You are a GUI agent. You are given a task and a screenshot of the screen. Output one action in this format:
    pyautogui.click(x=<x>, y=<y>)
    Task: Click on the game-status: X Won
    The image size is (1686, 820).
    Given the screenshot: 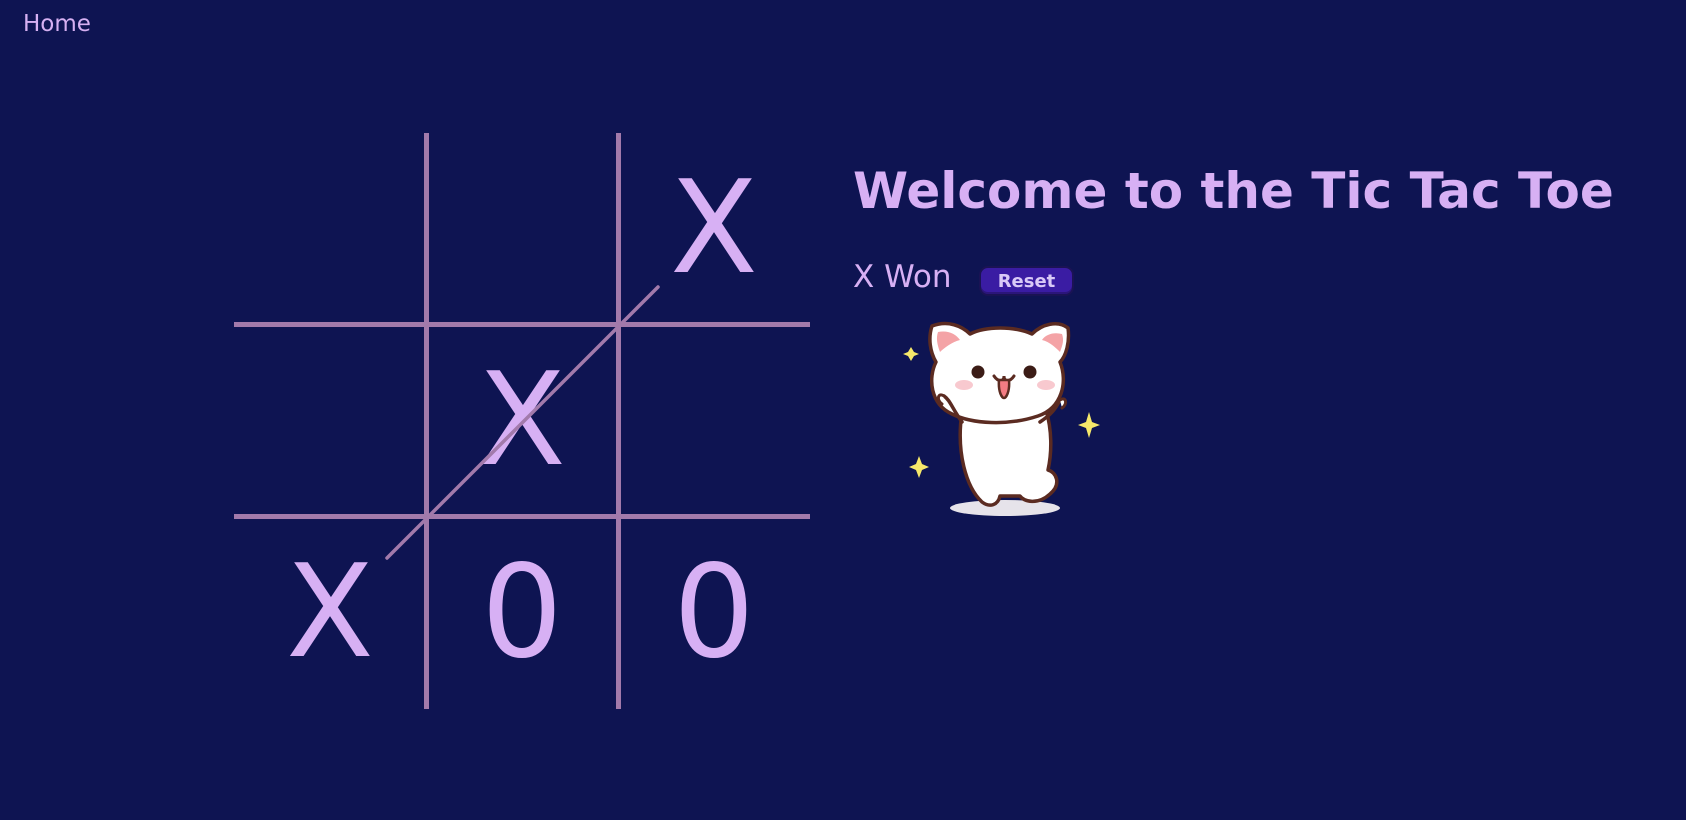 What is the action you would take?
    pyautogui.click(x=902, y=277)
    